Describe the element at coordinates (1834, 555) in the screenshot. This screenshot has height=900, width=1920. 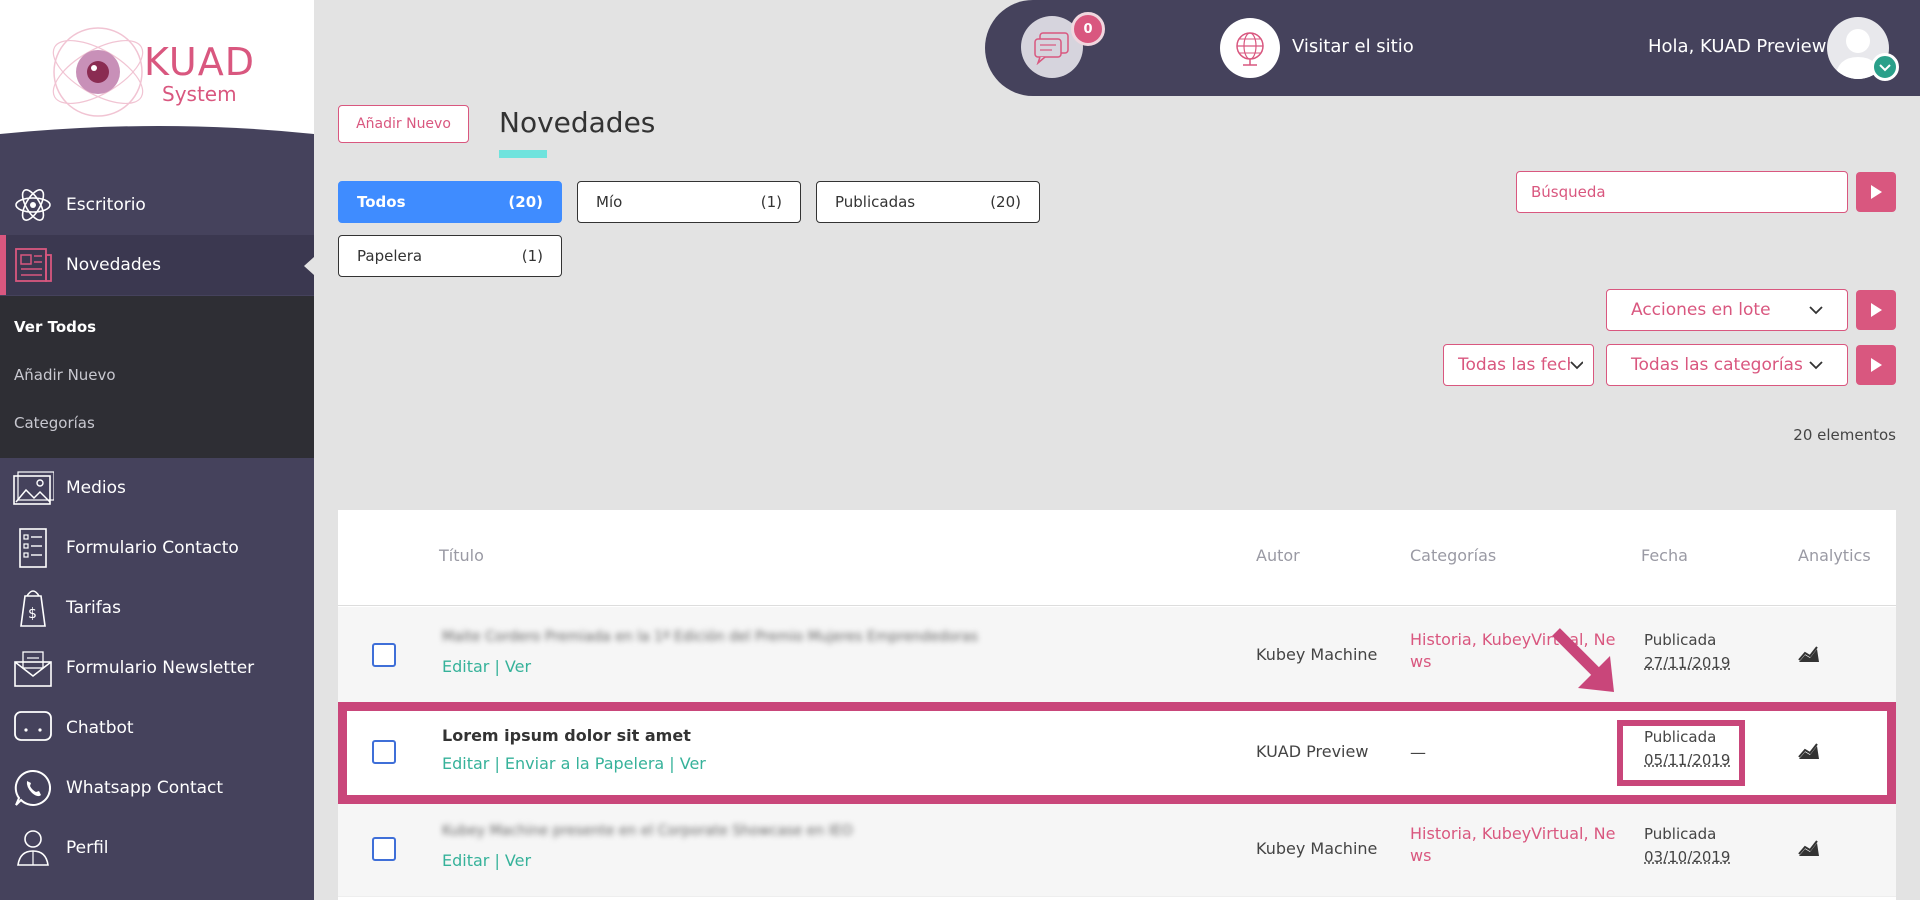
I see `column-header-analytics: Analytics` at that location.